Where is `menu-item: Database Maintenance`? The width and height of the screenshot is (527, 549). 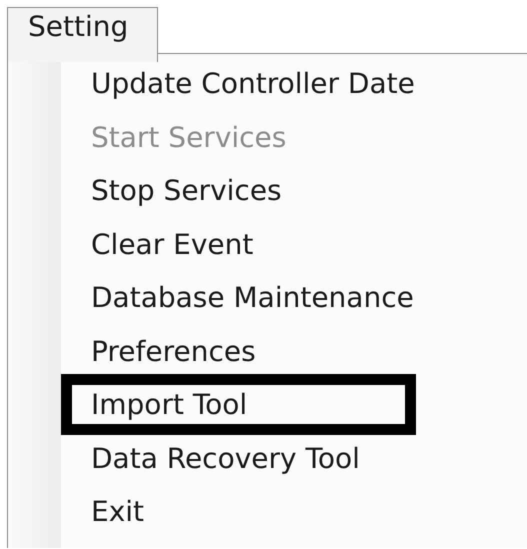 menu-item: Database Maintenance is located at coordinates (294, 297).